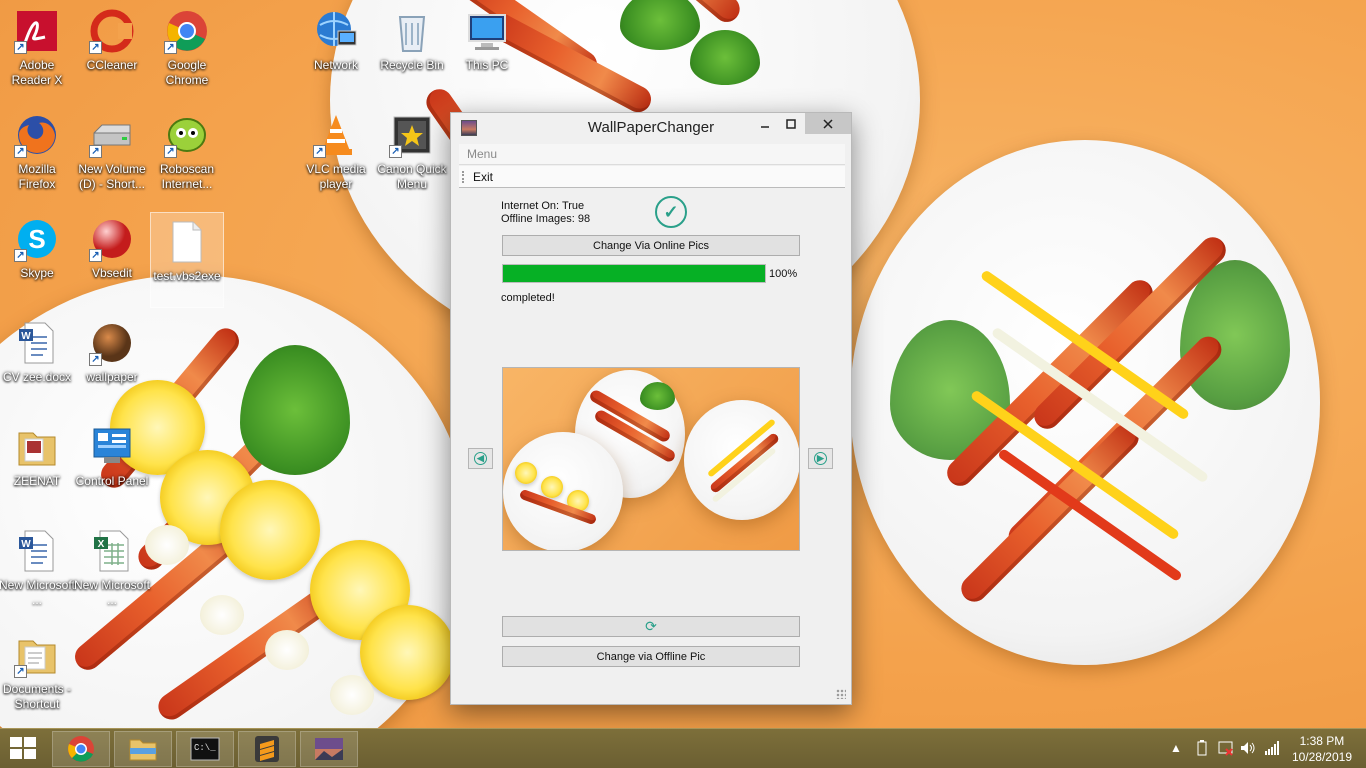 Image resolution: width=1366 pixels, height=768 pixels. What do you see at coordinates (412, 135) in the screenshot?
I see `canon-icon: ↗` at bounding box center [412, 135].